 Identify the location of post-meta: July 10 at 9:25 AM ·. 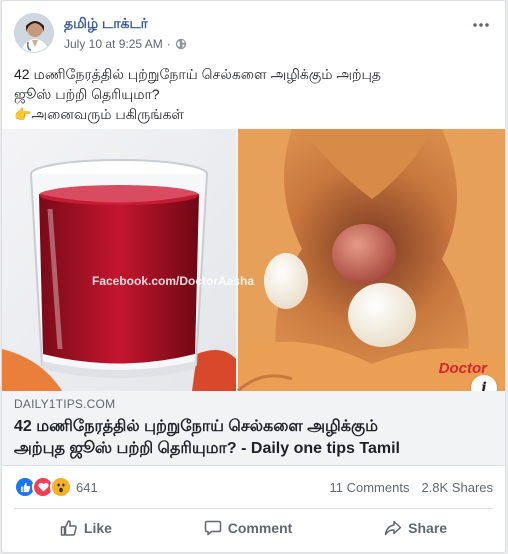
(125, 44).